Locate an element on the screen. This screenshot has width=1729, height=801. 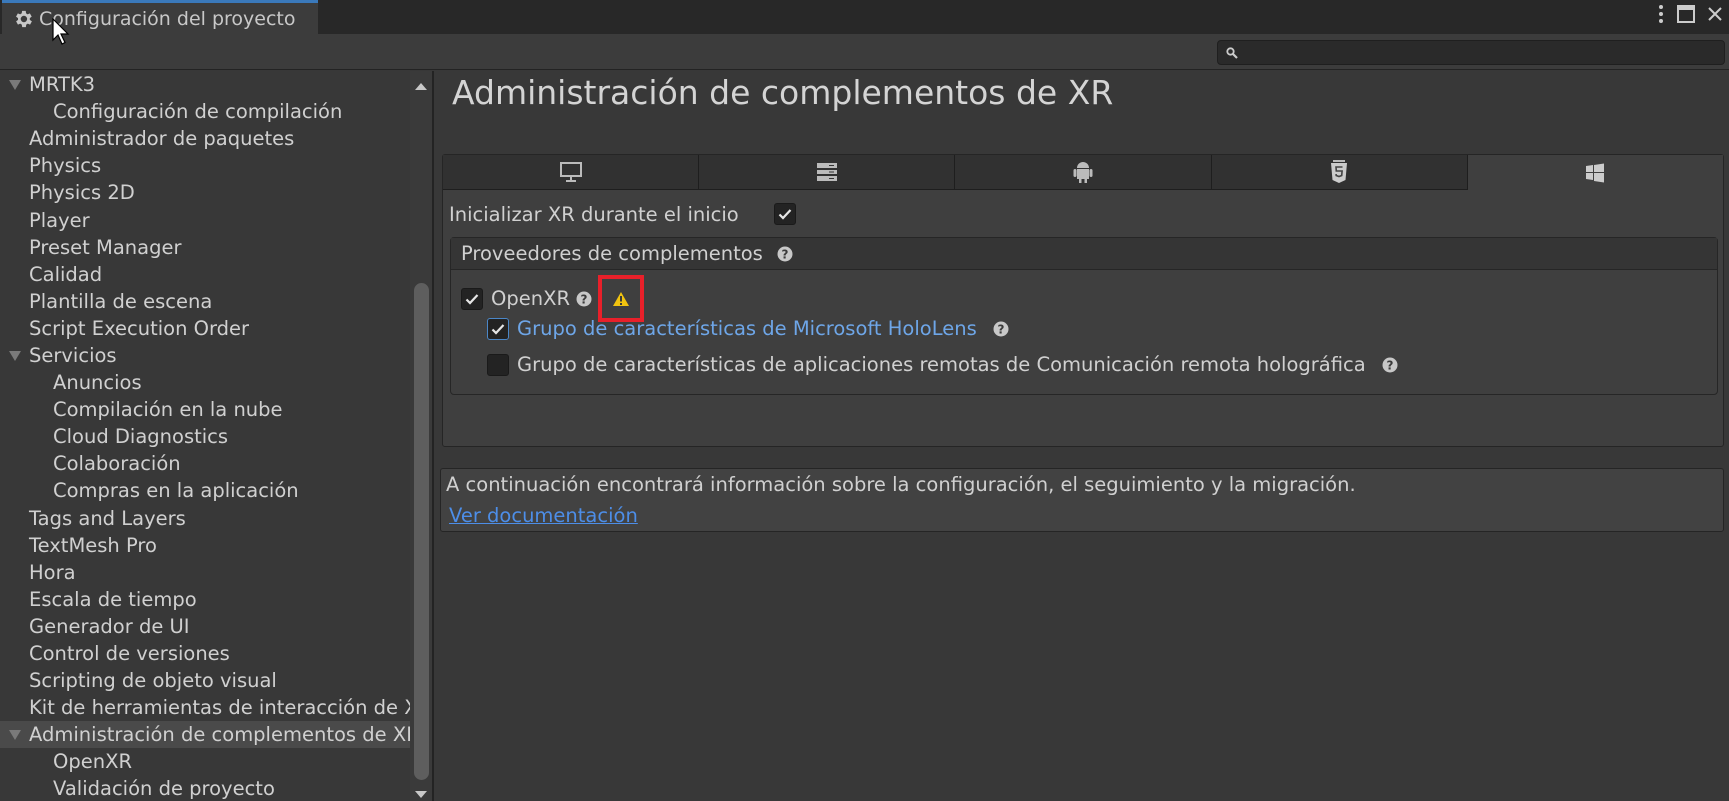
init-xr-row: Inicializar XR durante el inicio is located at coordinates (622, 214).